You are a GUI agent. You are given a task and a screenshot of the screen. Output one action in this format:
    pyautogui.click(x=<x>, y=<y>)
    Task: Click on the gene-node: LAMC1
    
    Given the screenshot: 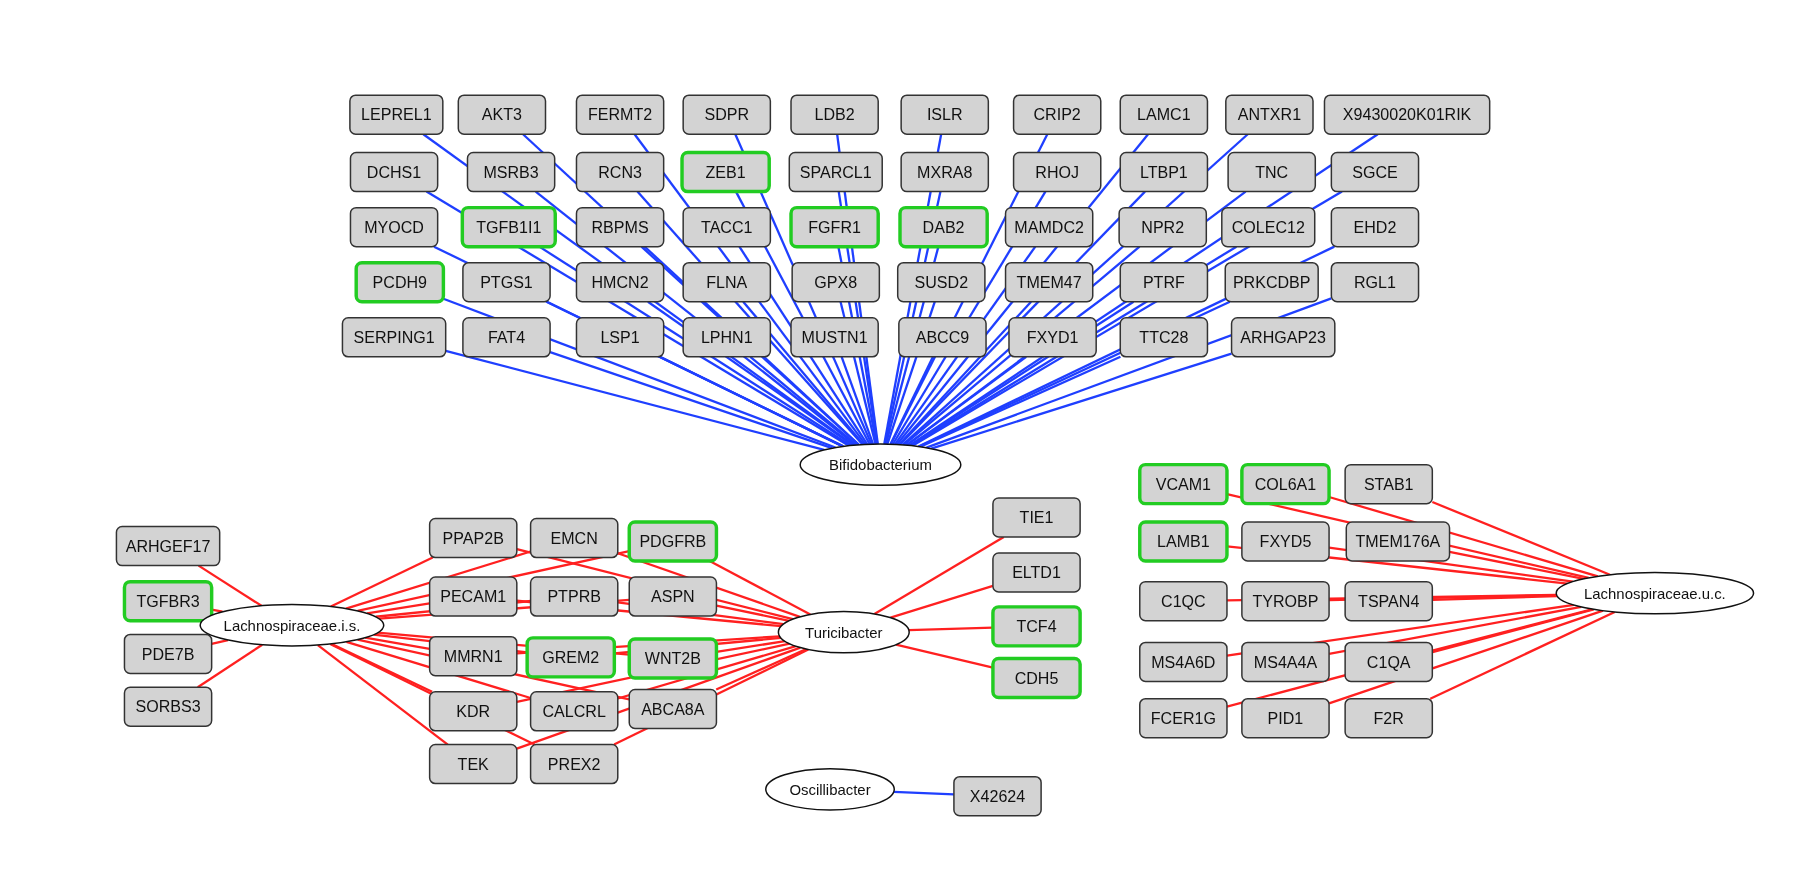 What is the action you would take?
    pyautogui.click(x=1164, y=114)
    